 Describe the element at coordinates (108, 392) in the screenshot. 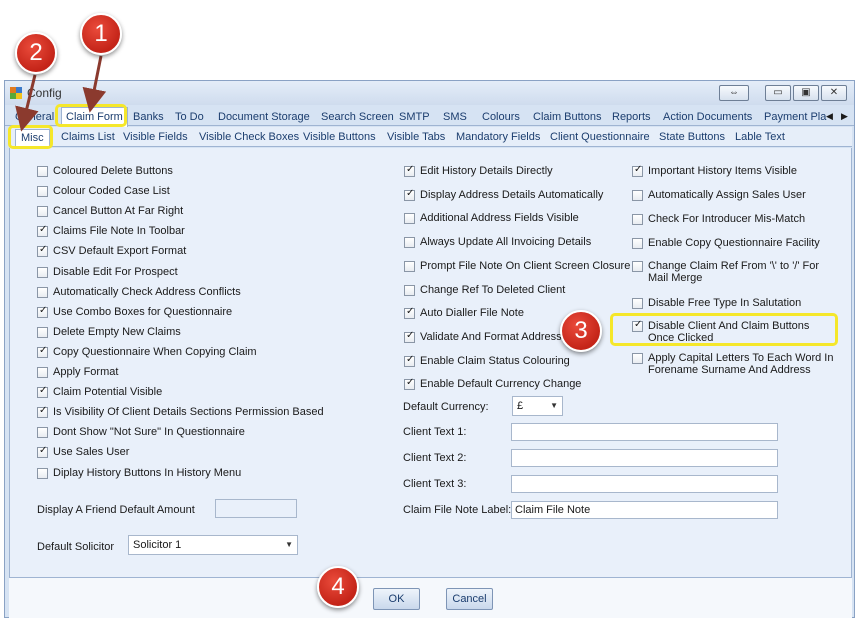

I see `checkbox-label: Claim Potential Visible` at that location.